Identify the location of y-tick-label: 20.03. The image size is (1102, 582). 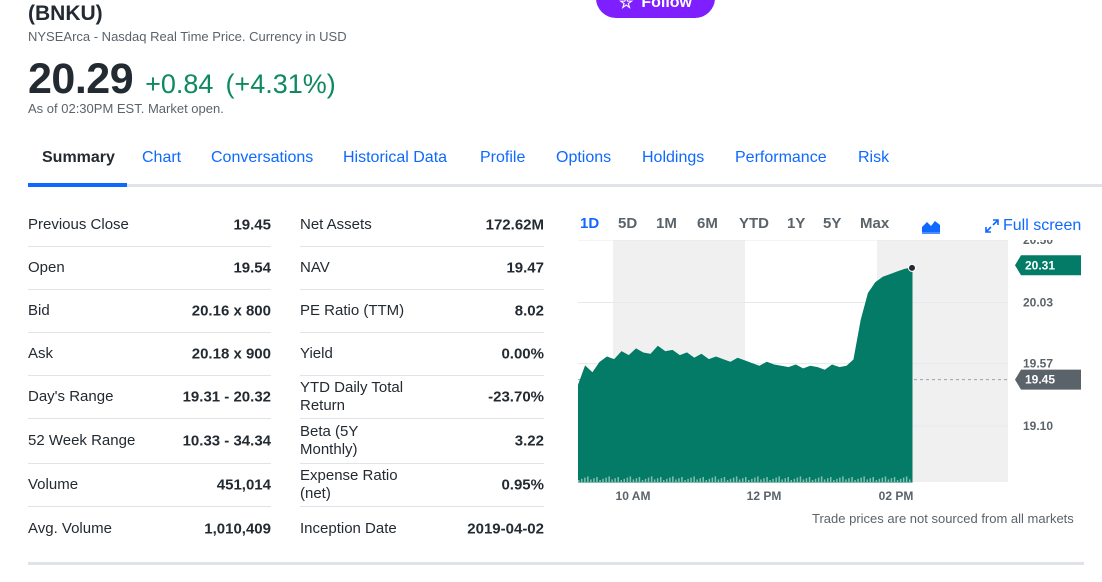
(1038, 302).